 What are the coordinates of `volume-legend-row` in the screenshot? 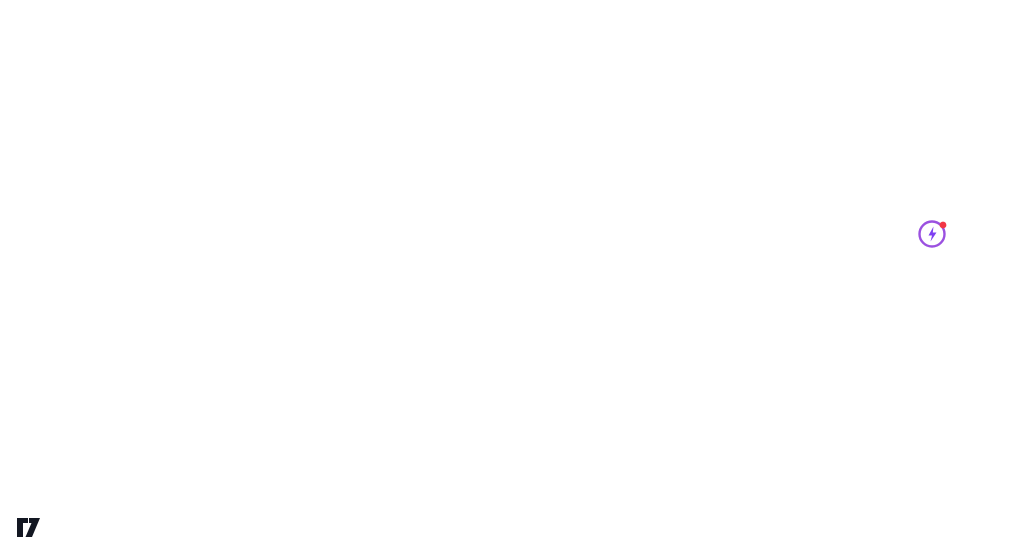 It's located at (33, 35).